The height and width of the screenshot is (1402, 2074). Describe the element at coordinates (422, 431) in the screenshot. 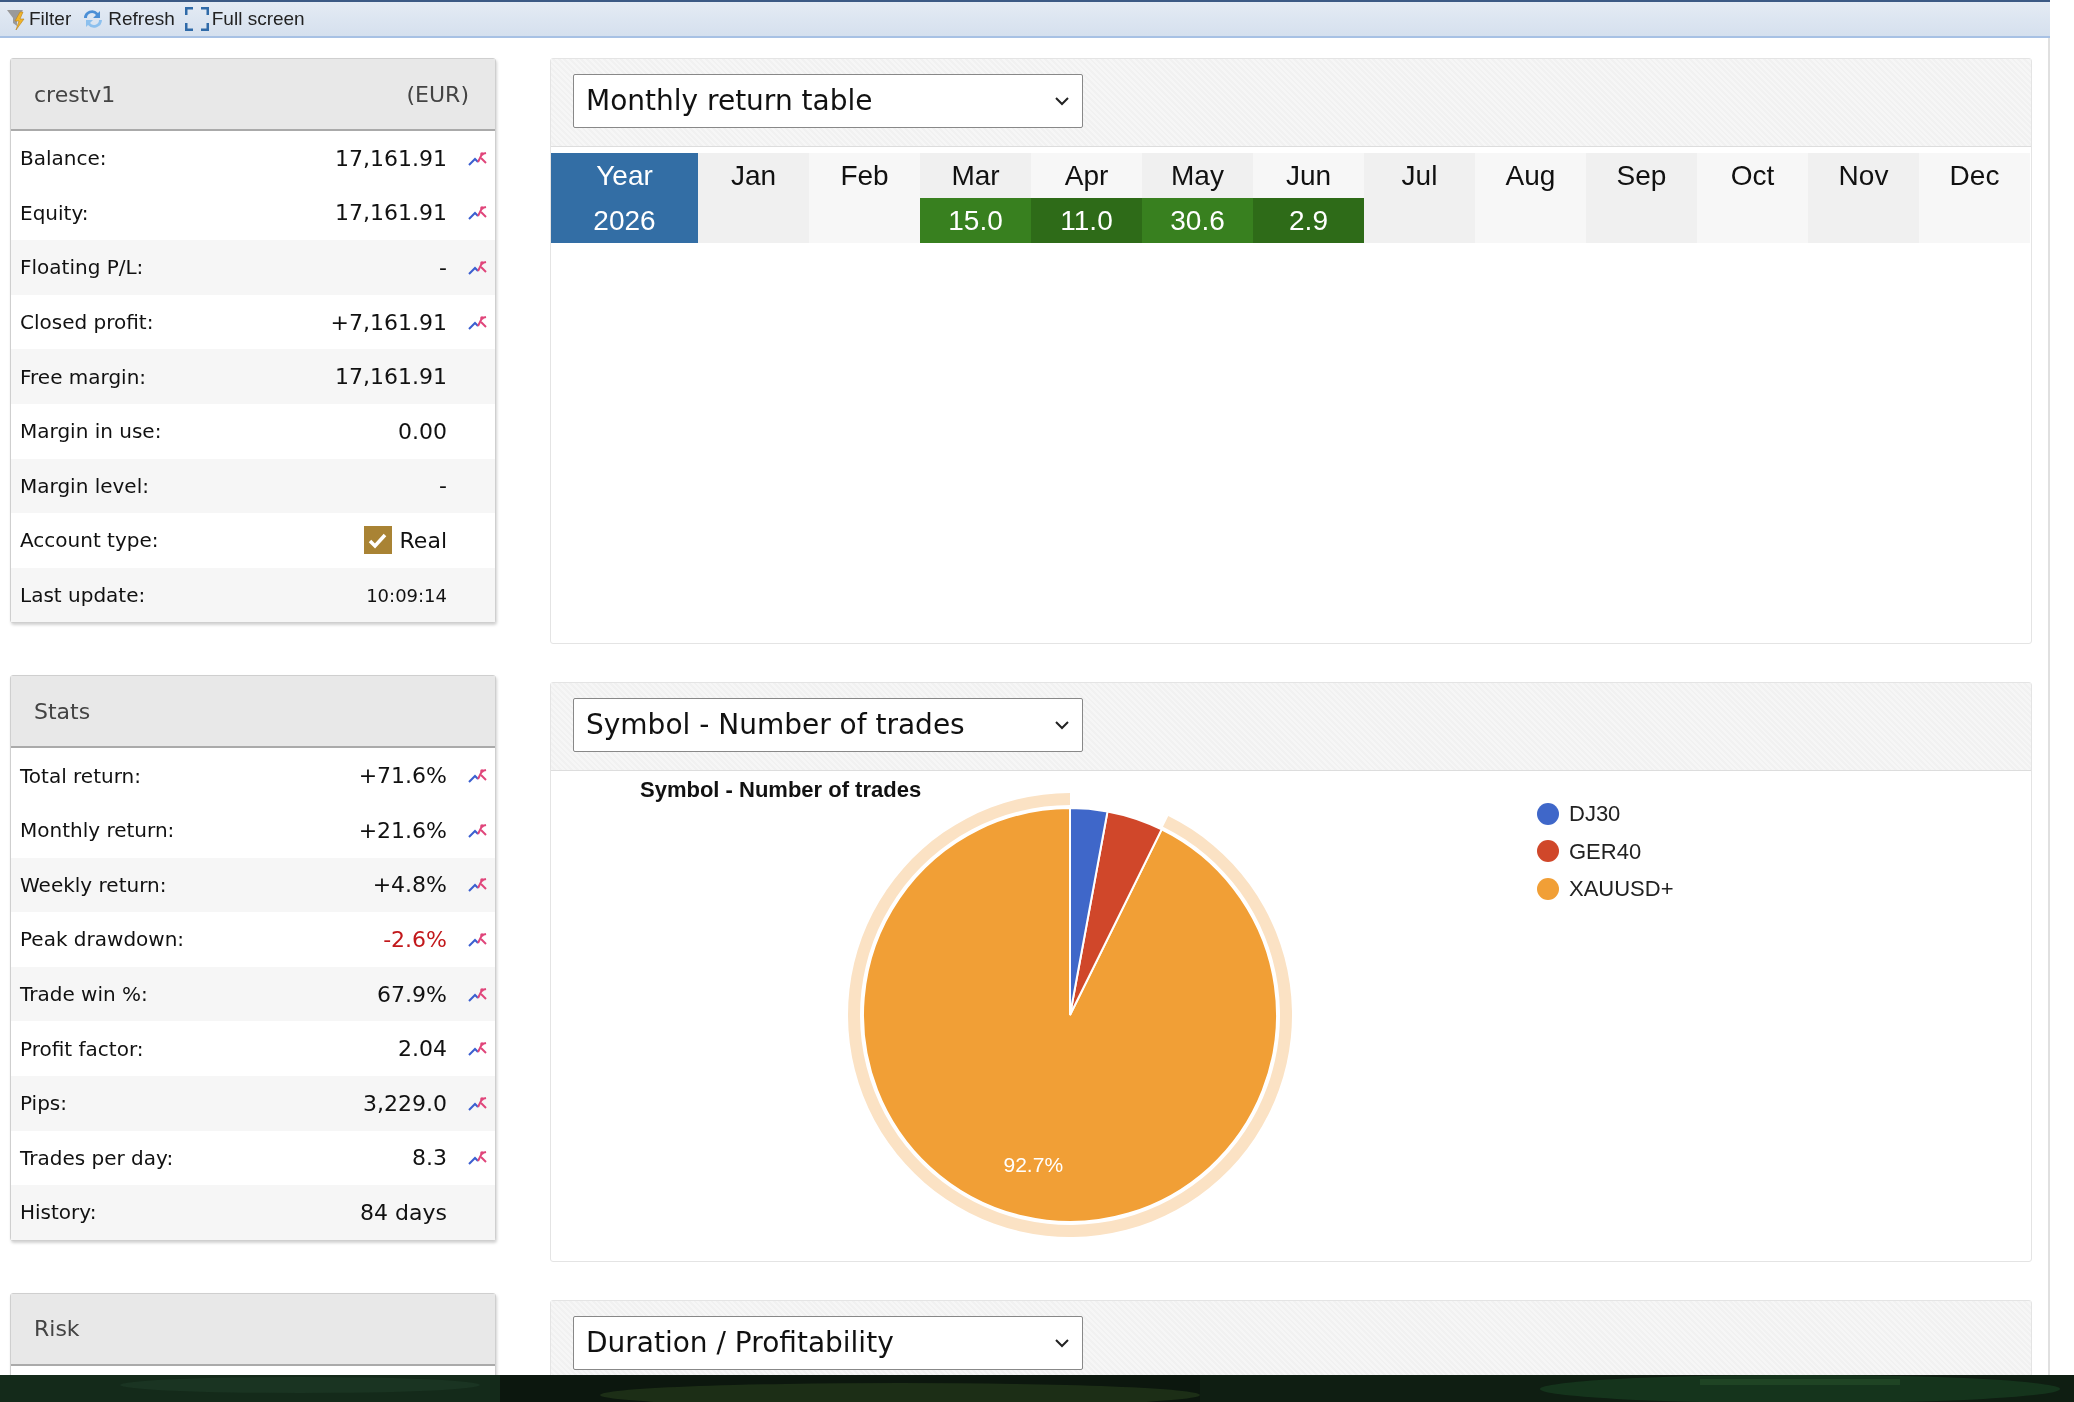

I see `row-value: 0.00` at that location.